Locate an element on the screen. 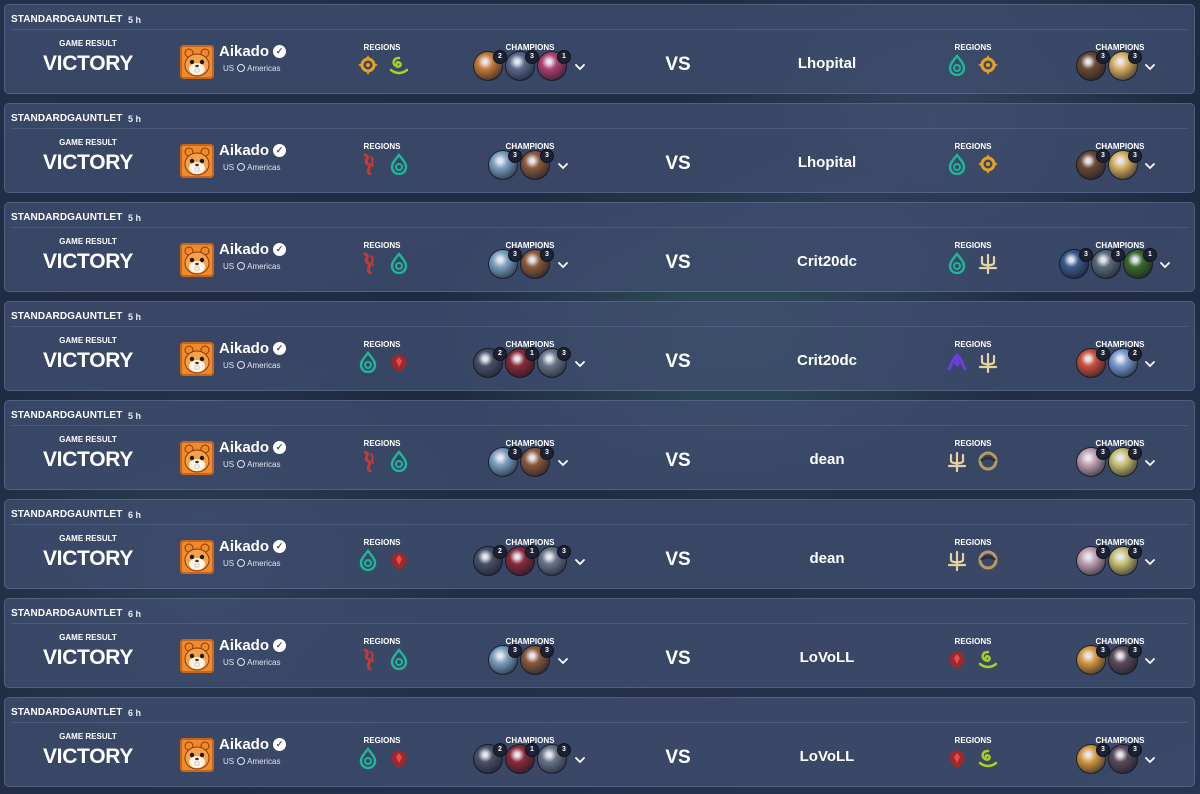 This screenshot has width=1200, height=794. opponent-name: dean is located at coordinates (827, 558).